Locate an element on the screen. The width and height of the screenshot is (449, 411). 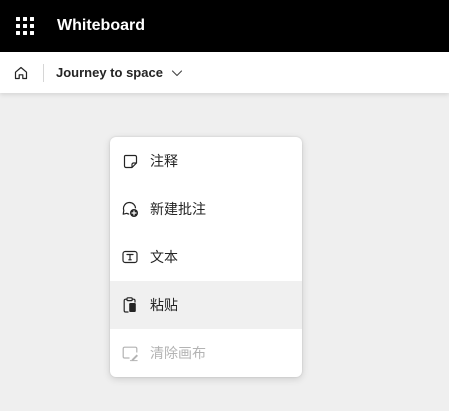
sticky-note-icon is located at coordinates (130, 161).